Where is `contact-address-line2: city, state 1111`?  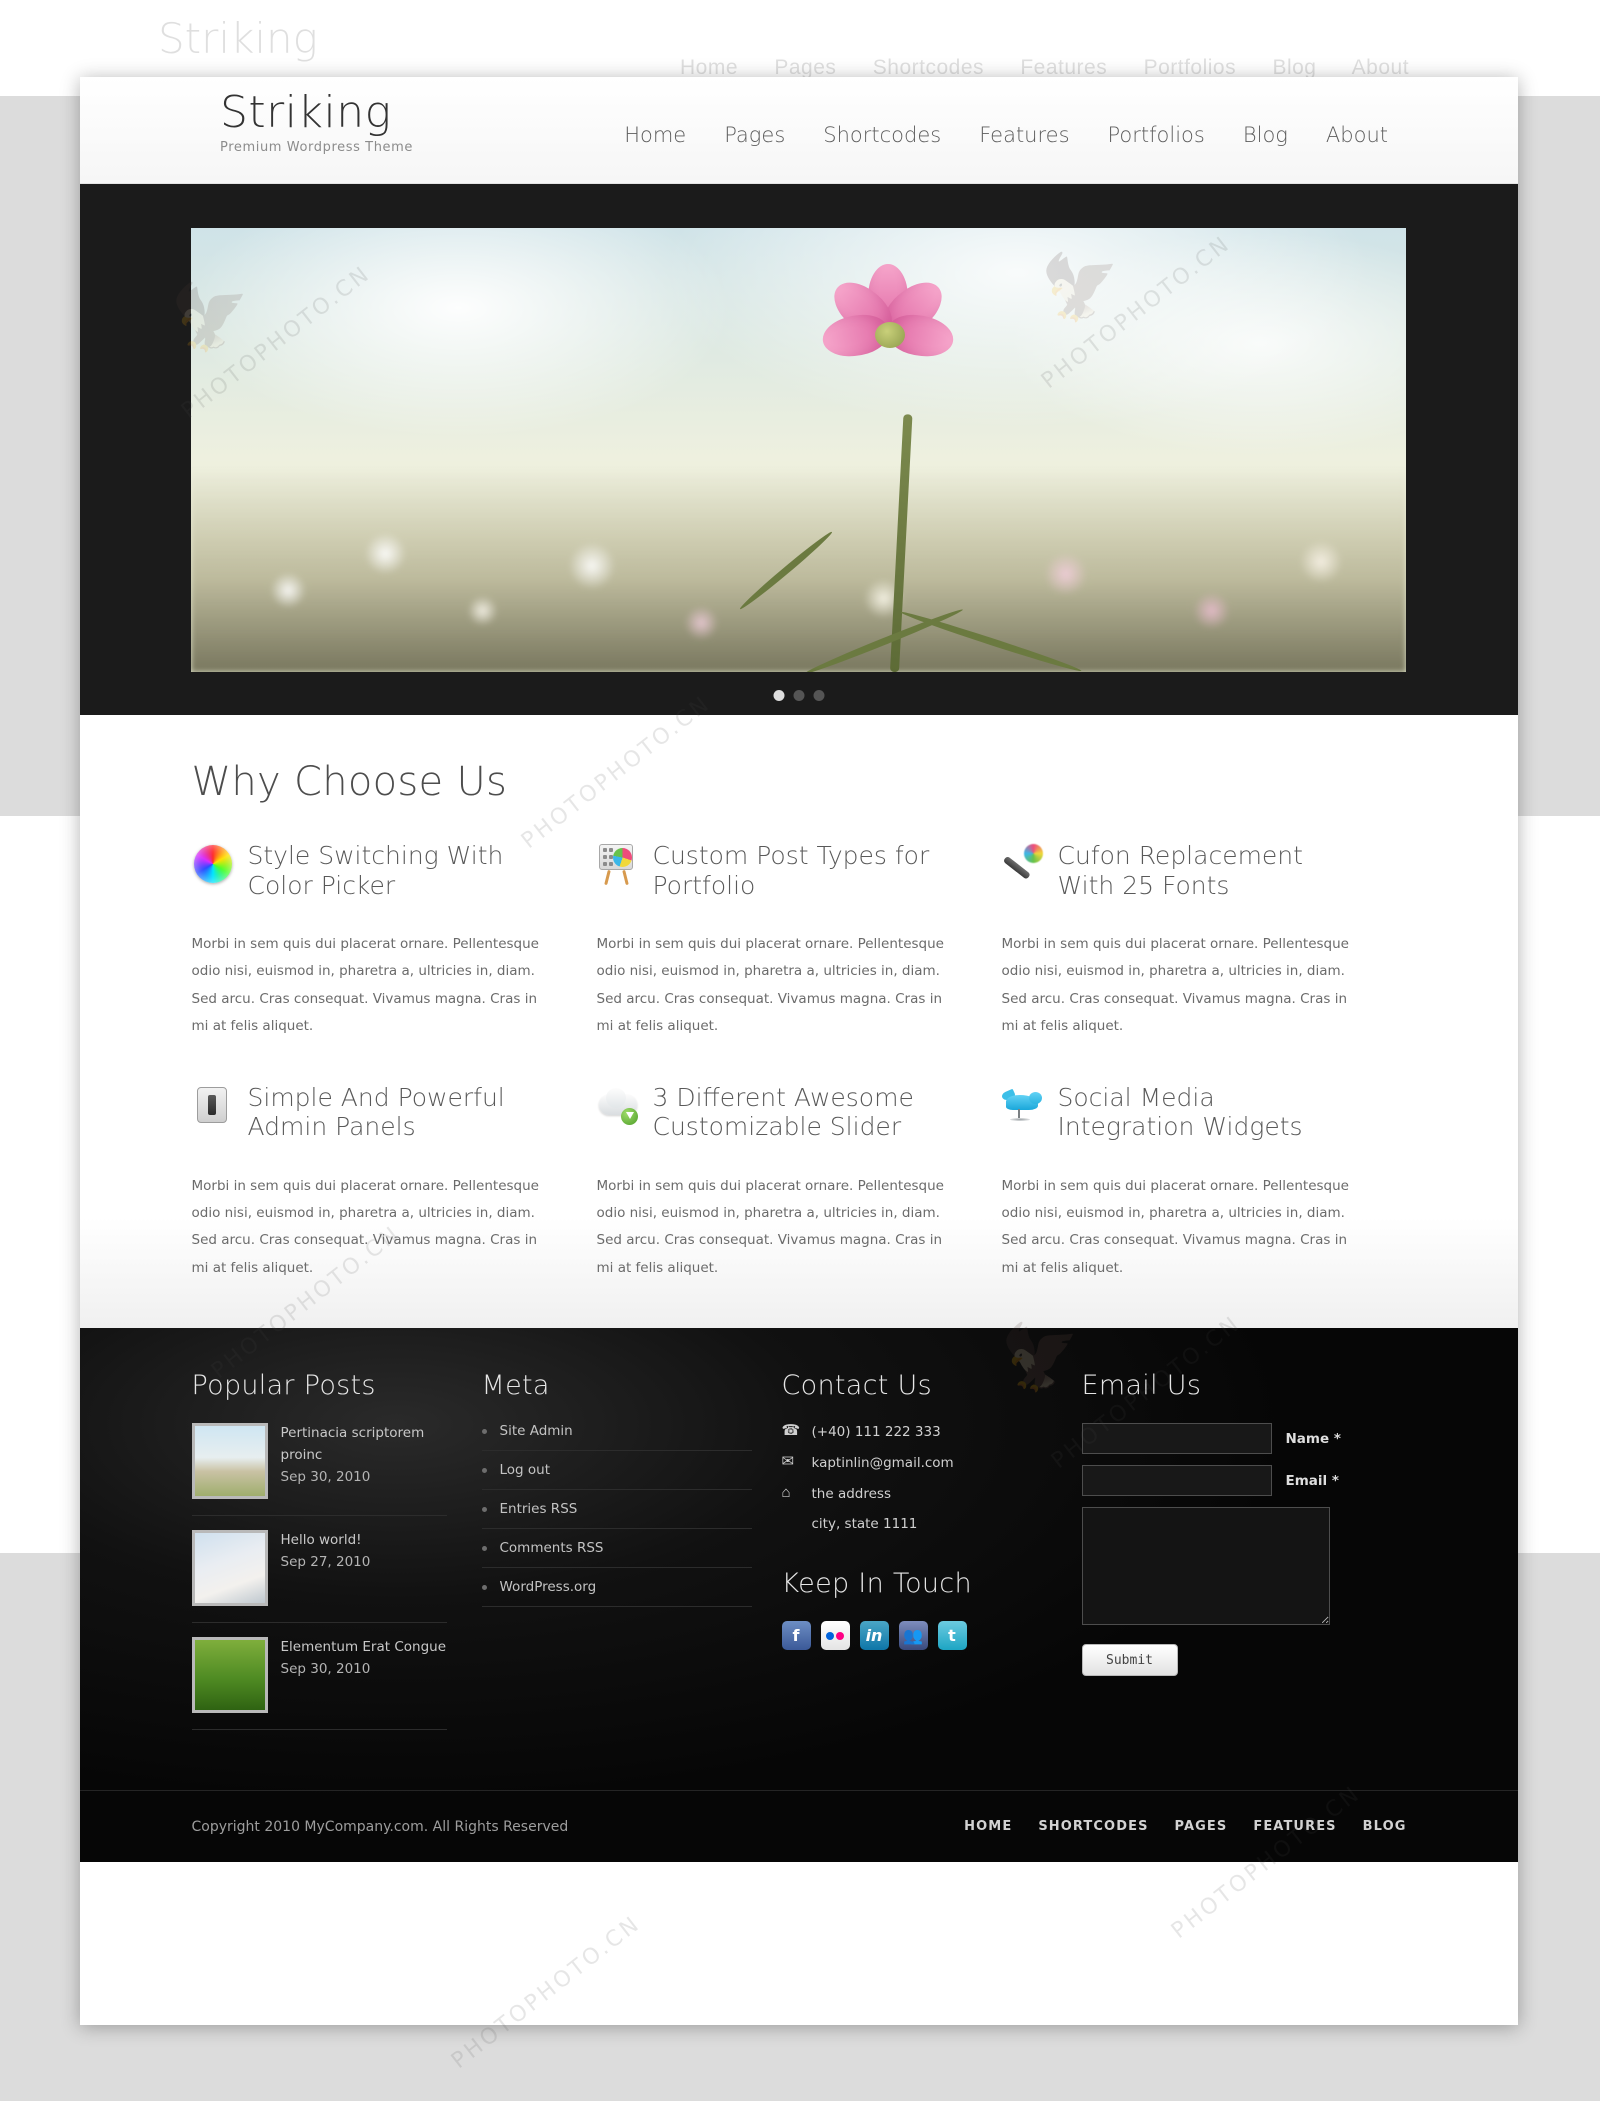 contact-address-line2: city, state 1111 is located at coordinates (864, 1524).